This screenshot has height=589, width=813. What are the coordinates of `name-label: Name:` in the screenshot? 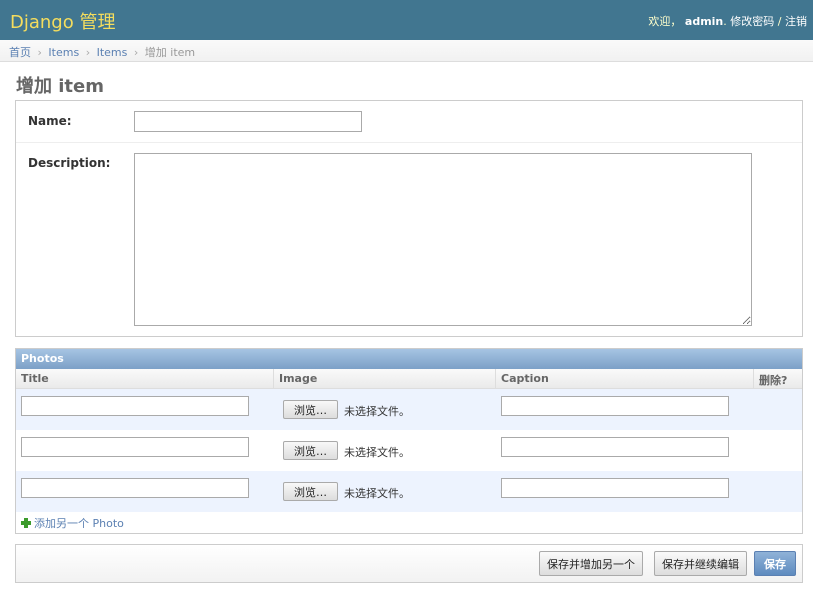 It's located at (50, 121).